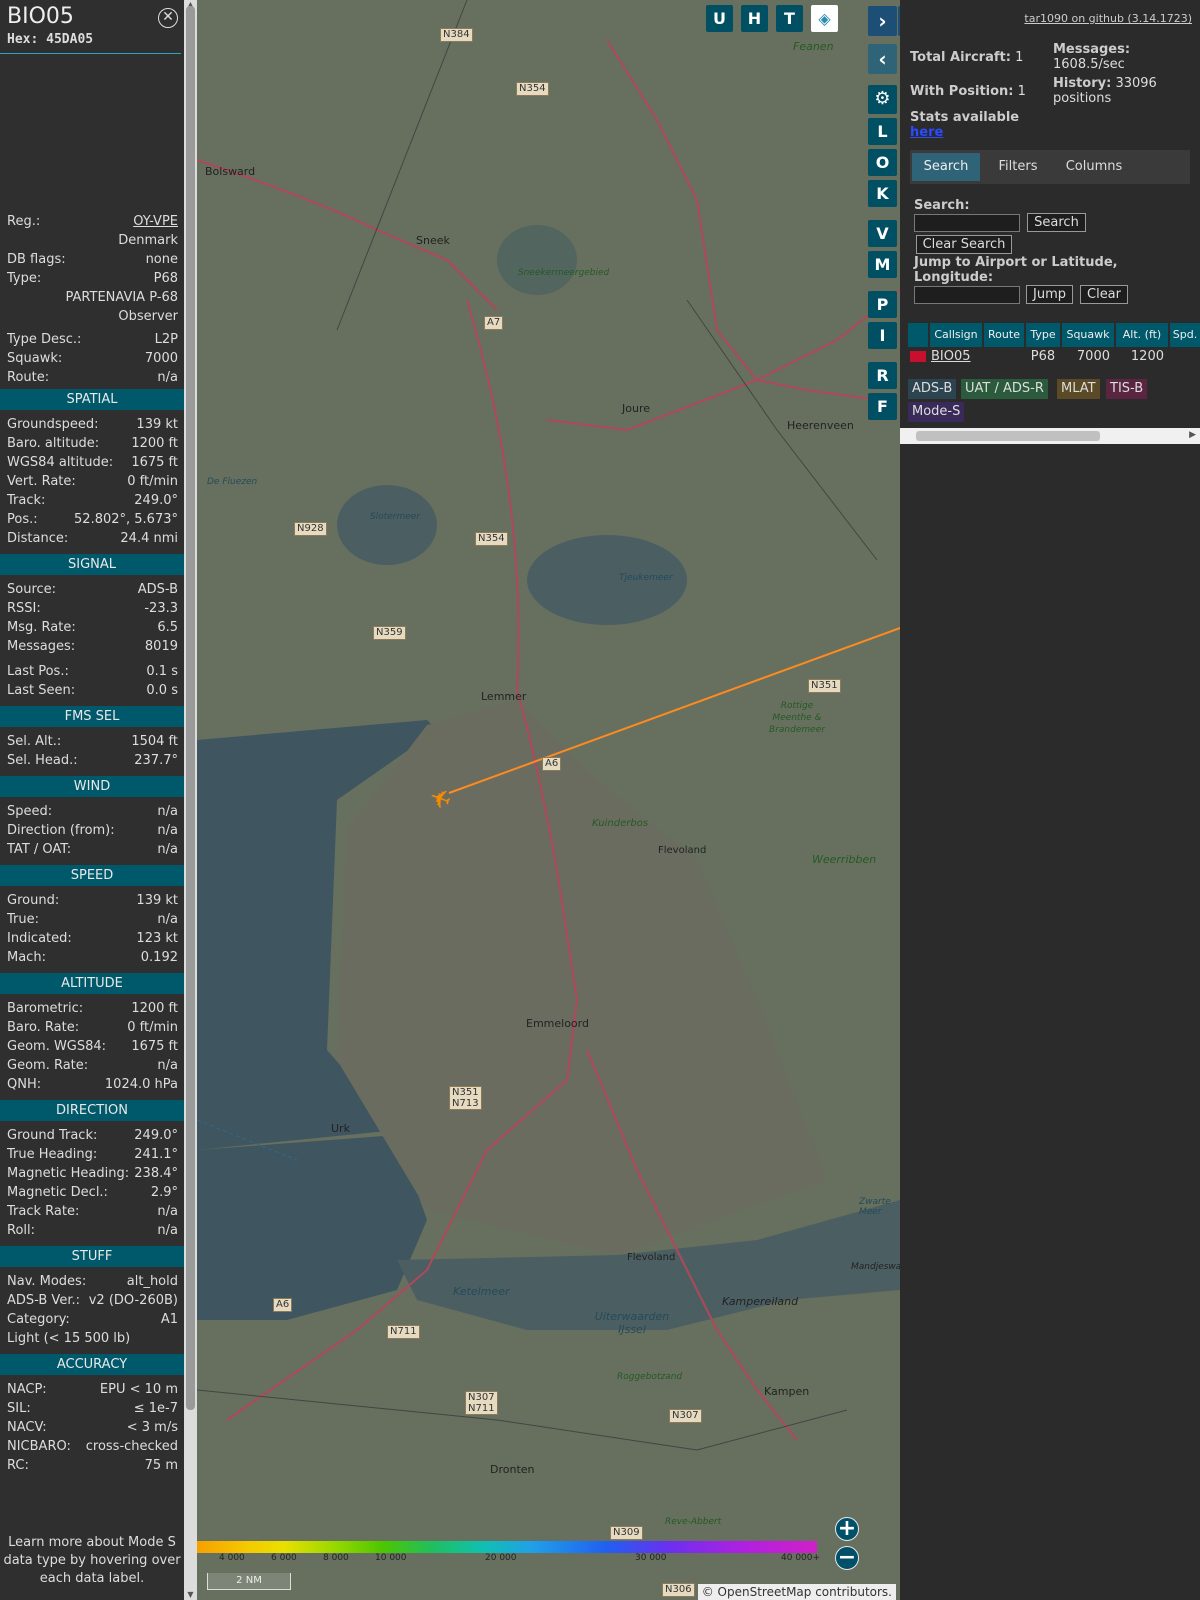 The width and height of the screenshot is (1200, 1600). What do you see at coordinates (719, 18) in the screenshot?
I see `toggle-u-button: U` at bounding box center [719, 18].